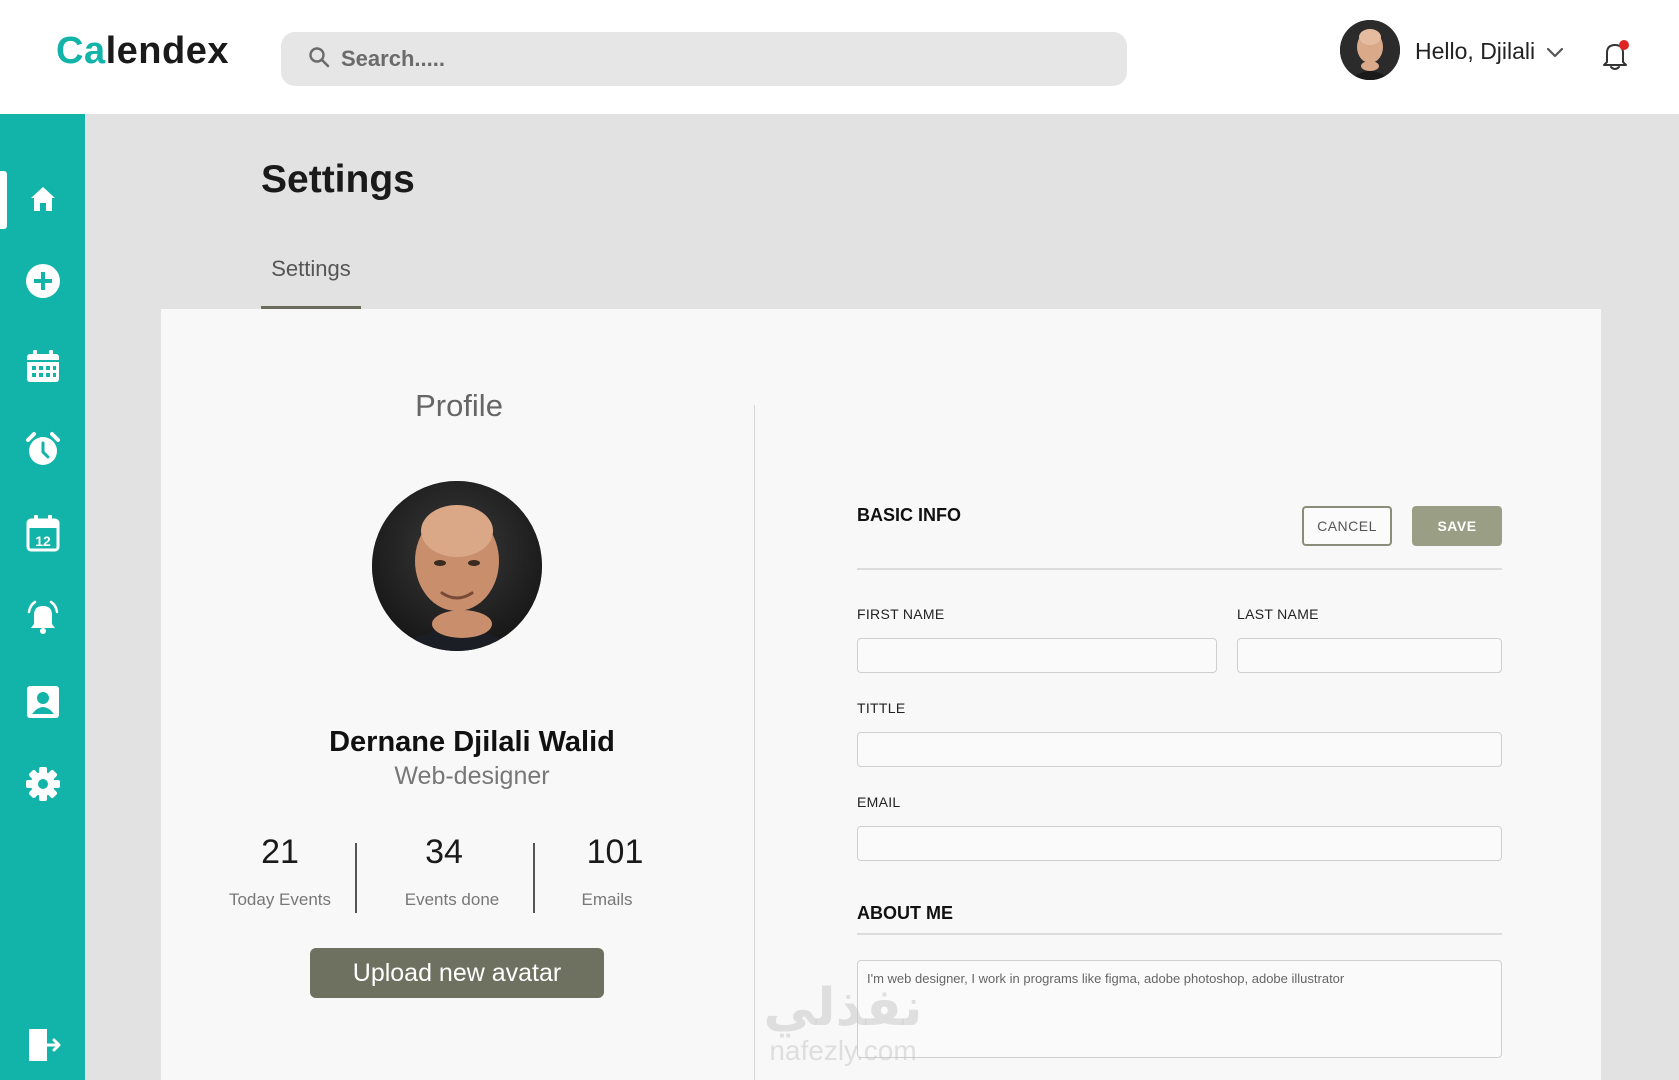  I want to click on sidebar-item-add-event, so click(42, 283).